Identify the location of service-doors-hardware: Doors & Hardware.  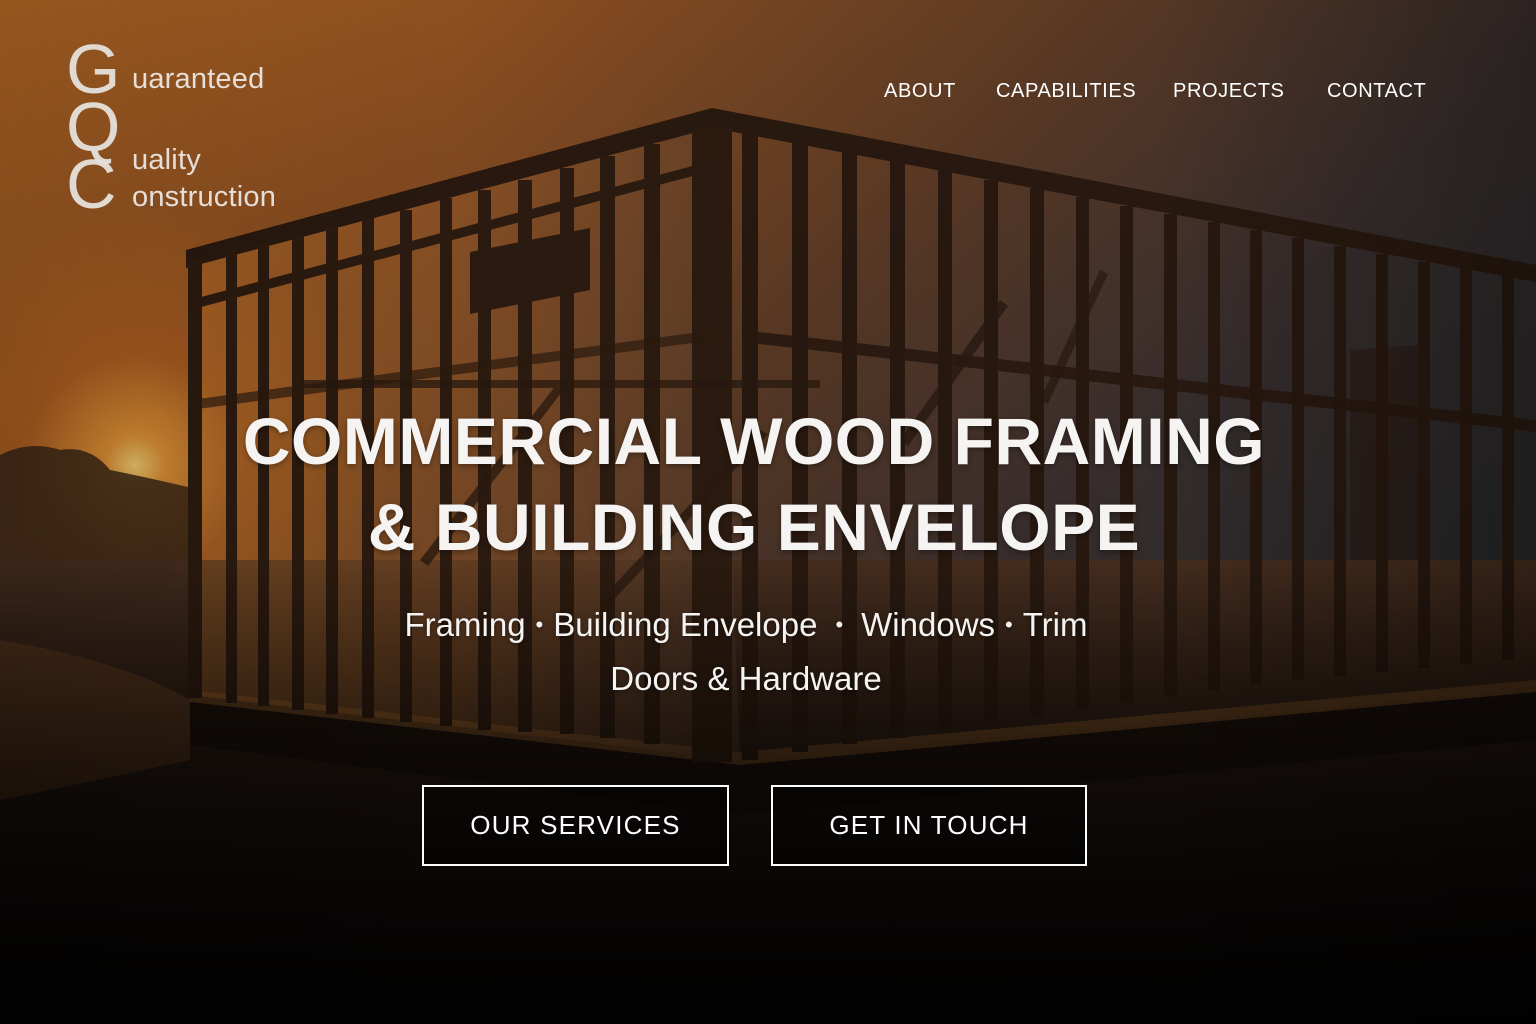
(746, 678).